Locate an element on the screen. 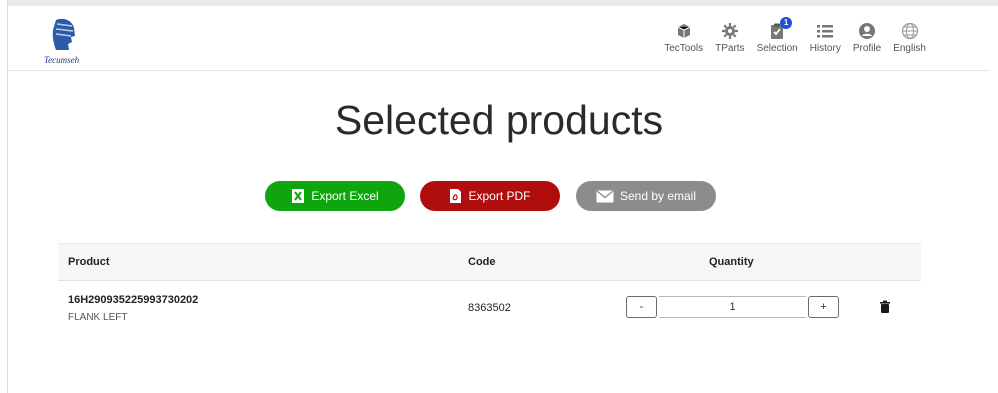 This screenshot has height=393, width=998. pdf-file-icon is located at coordinates (456, 196).